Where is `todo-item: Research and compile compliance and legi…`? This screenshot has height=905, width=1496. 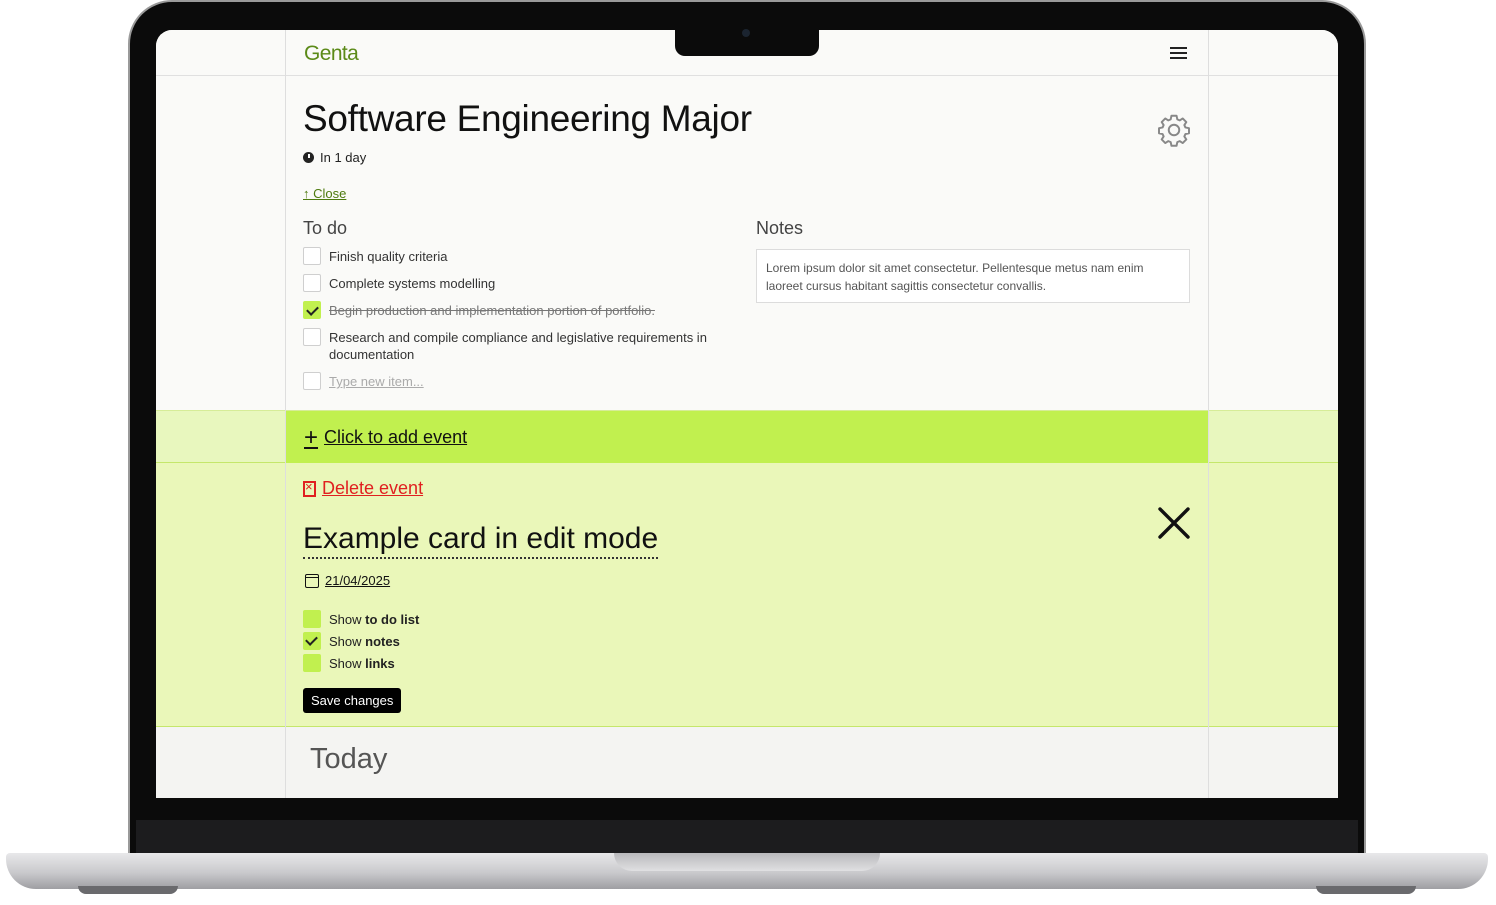
todo-item: Research and compile compliance and legi… is located at coordinates (513, 345).